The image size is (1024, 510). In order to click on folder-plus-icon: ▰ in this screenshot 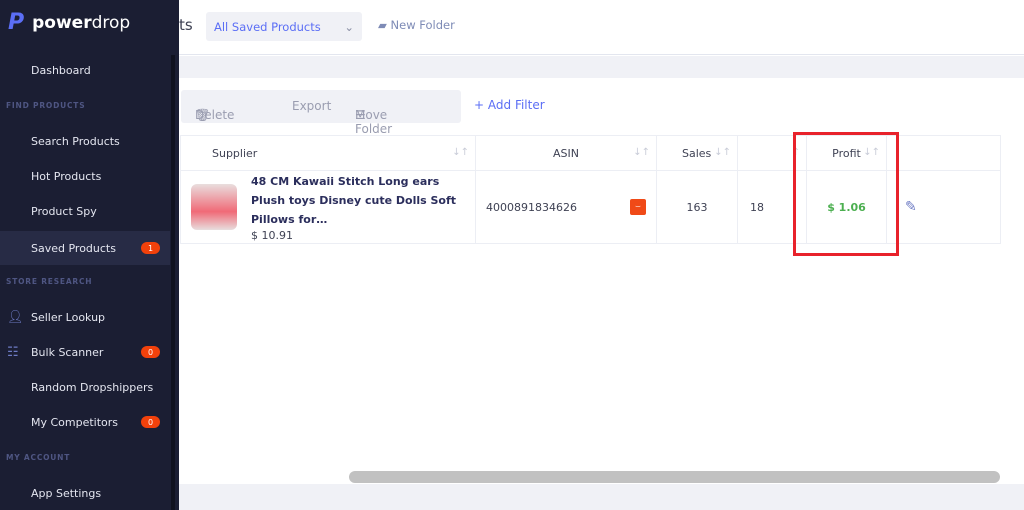, I will do `click(382, 25)`.